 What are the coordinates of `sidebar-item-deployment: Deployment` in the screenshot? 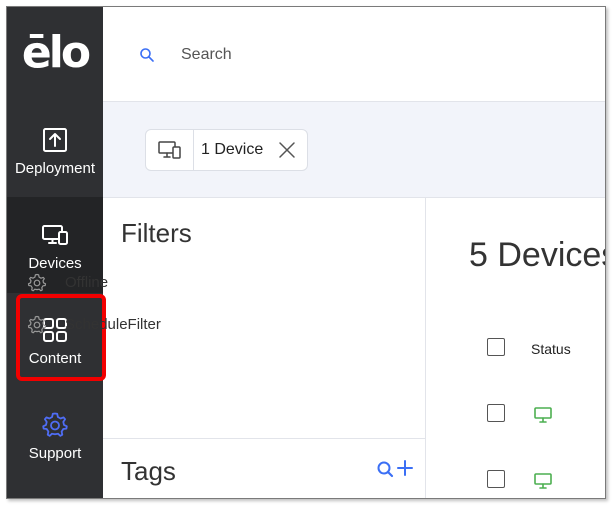 It's located at (55, 150).